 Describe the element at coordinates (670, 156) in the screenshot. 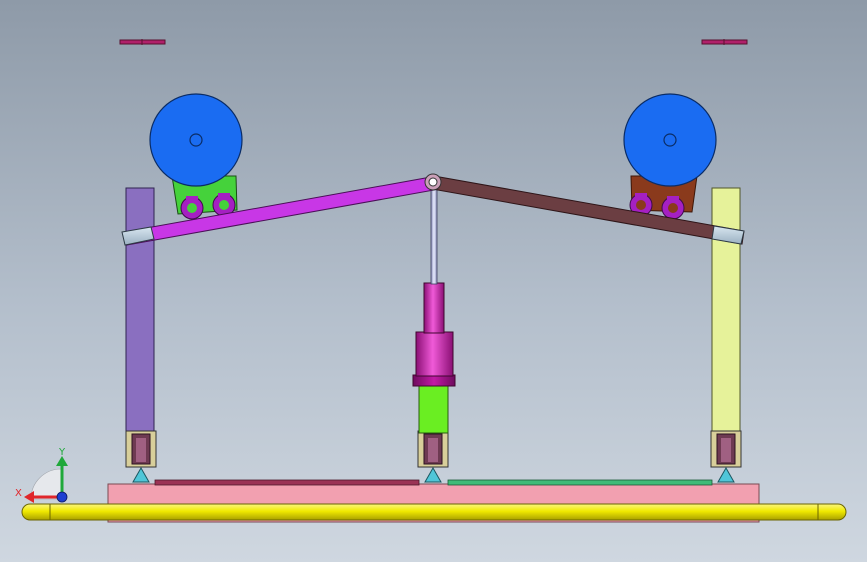

I see `right-wheel-assembly` at that location.